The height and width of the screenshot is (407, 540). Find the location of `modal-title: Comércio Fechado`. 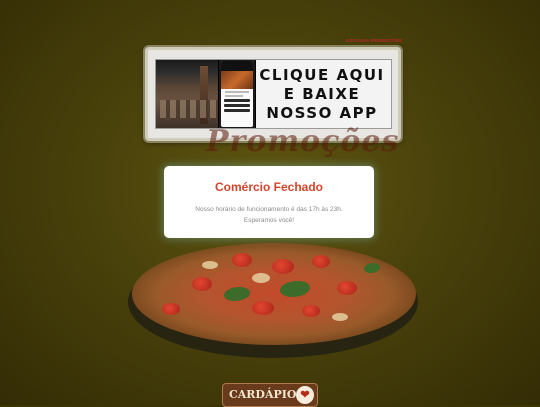

modal-title: Comércio Fechado is located at coordinates (269, 187).